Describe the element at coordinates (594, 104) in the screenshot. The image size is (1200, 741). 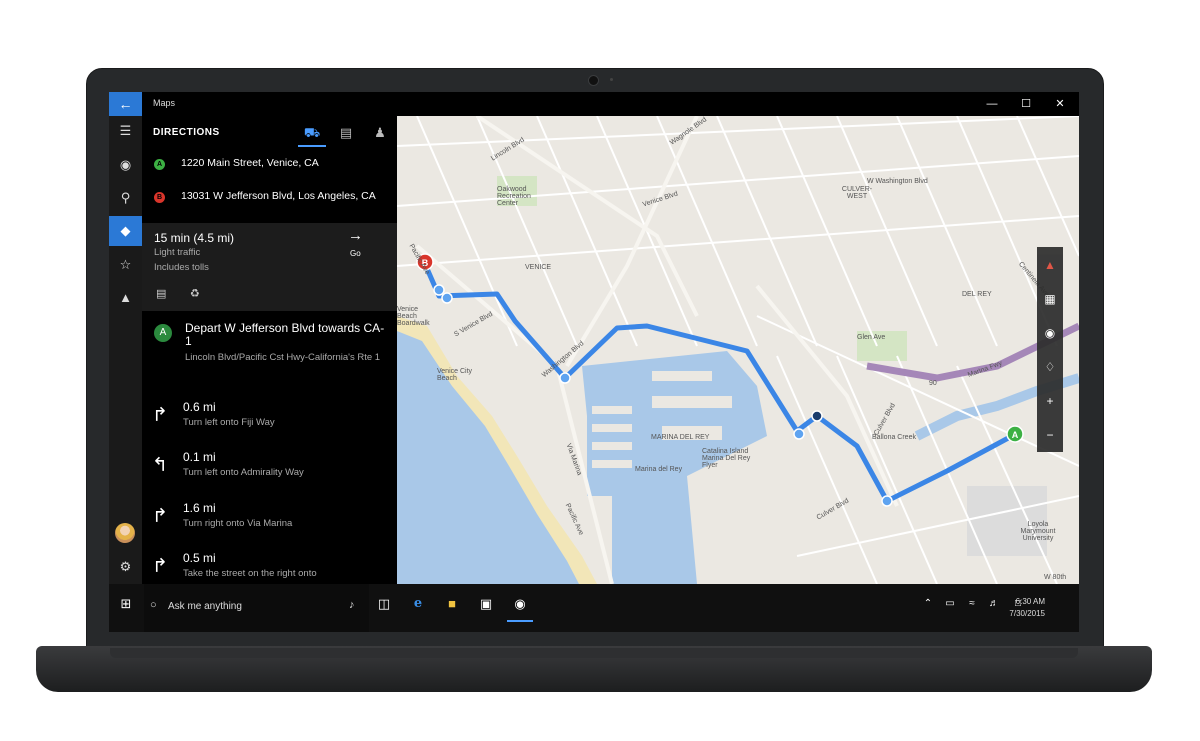
I see `title-bar: ← Maps — ☐ ✕` at that location.